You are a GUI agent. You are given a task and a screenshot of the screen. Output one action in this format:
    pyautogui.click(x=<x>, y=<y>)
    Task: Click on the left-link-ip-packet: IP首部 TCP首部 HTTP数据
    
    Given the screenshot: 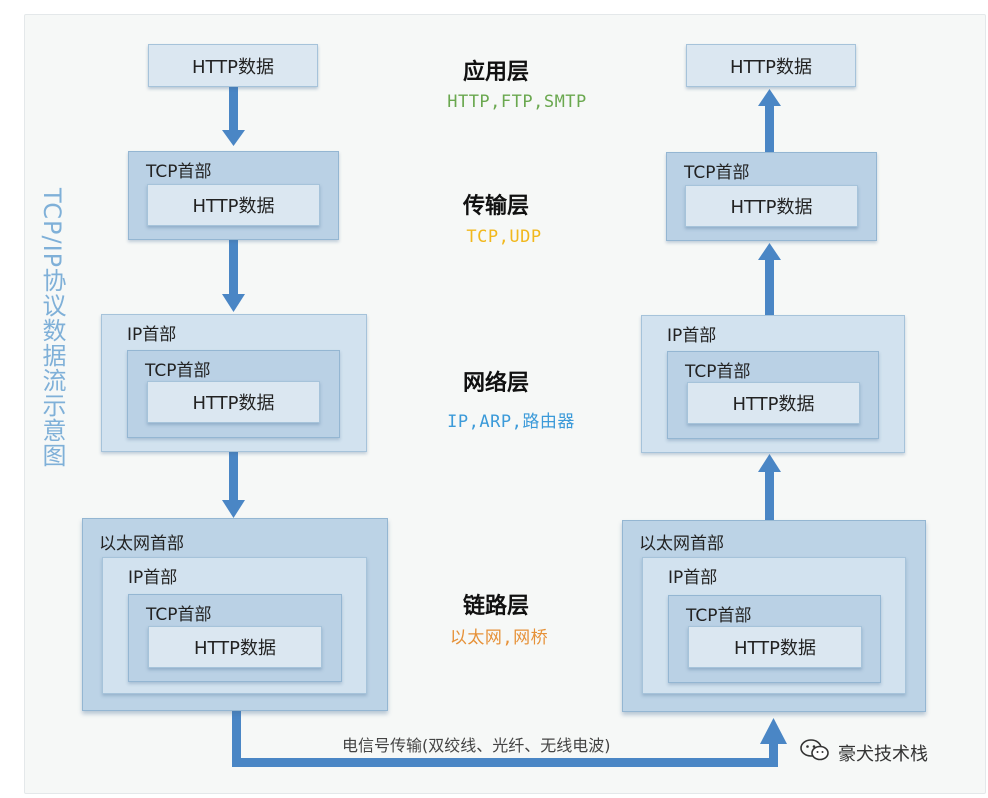 What is the action you would take?
    pyautogui.click(x=234, y=625)
    